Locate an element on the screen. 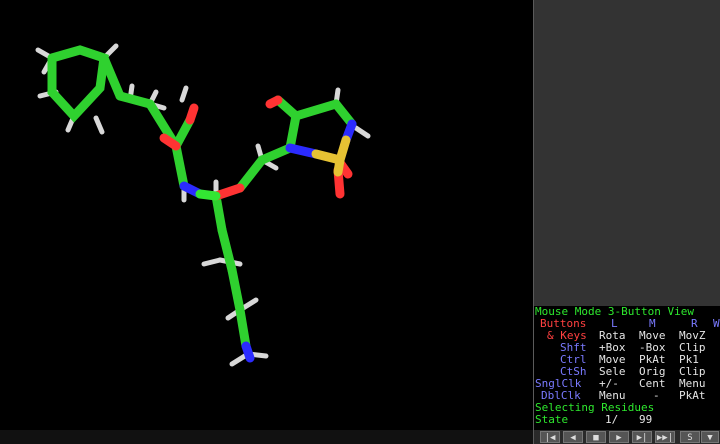 Image resolution: width=720 pixels, height=444 pixels. dblclk-r: PkAt is located at coordinates (692, 395).